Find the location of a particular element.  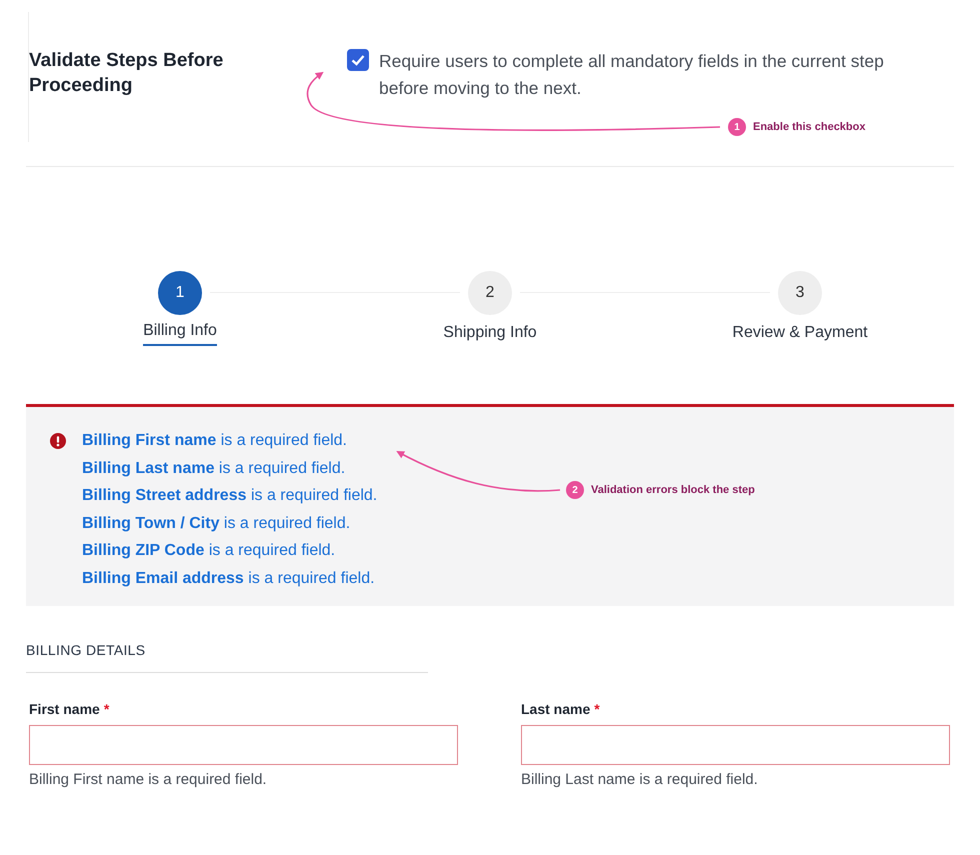

checkbox-label: Require users to complete all mandatory fields in the current step before moving to the next. is located at coordinates (632, 75).